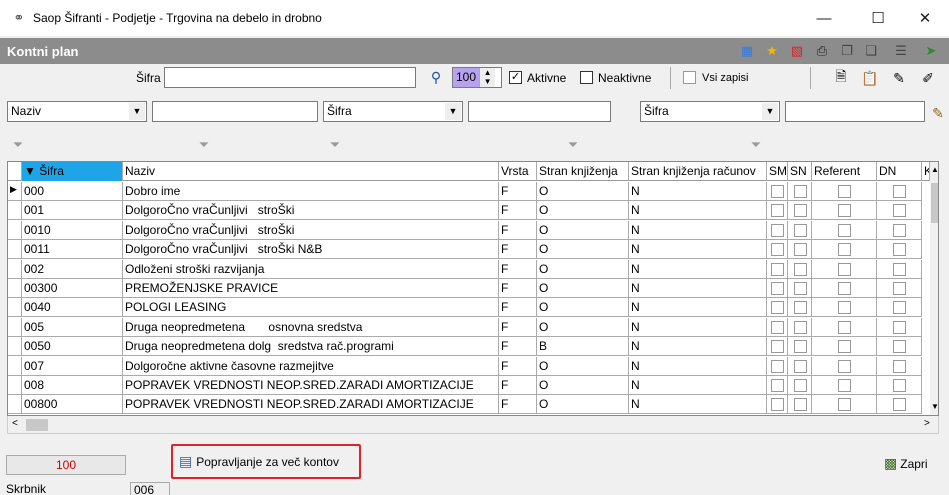  Describe the element at coordinates (934, 288) in the screenshot. I see `vertical-scrollbar: ▲ ▼` at that location.